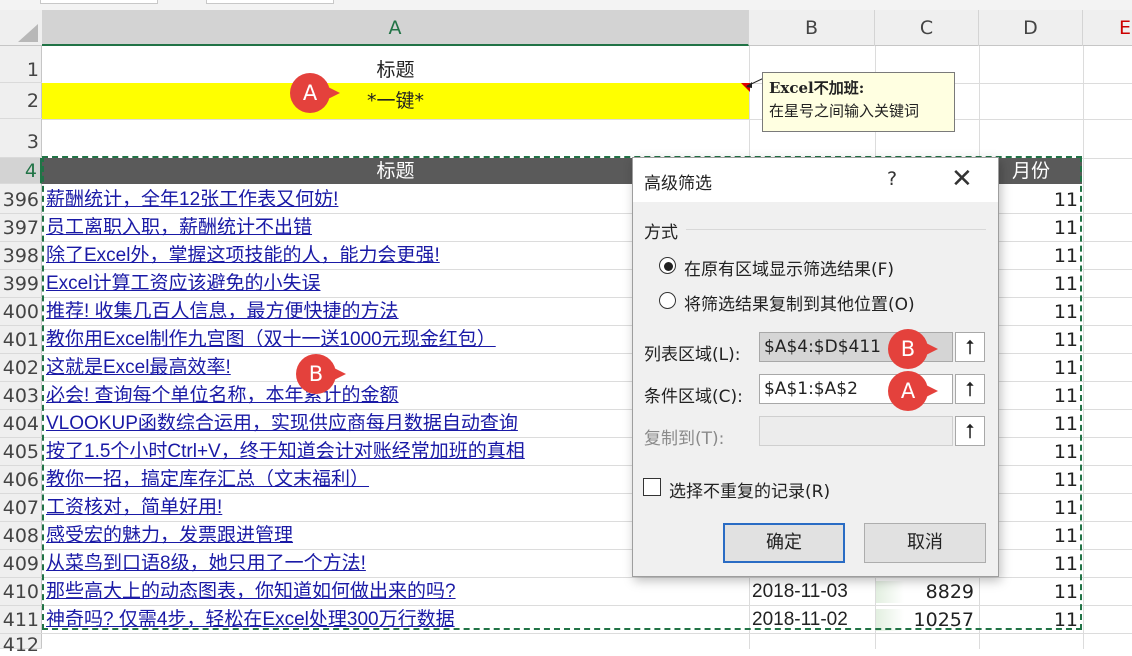  Describe the element at coordinates (21, 138) in the screenshot. I see `row-number: 3` at that location.